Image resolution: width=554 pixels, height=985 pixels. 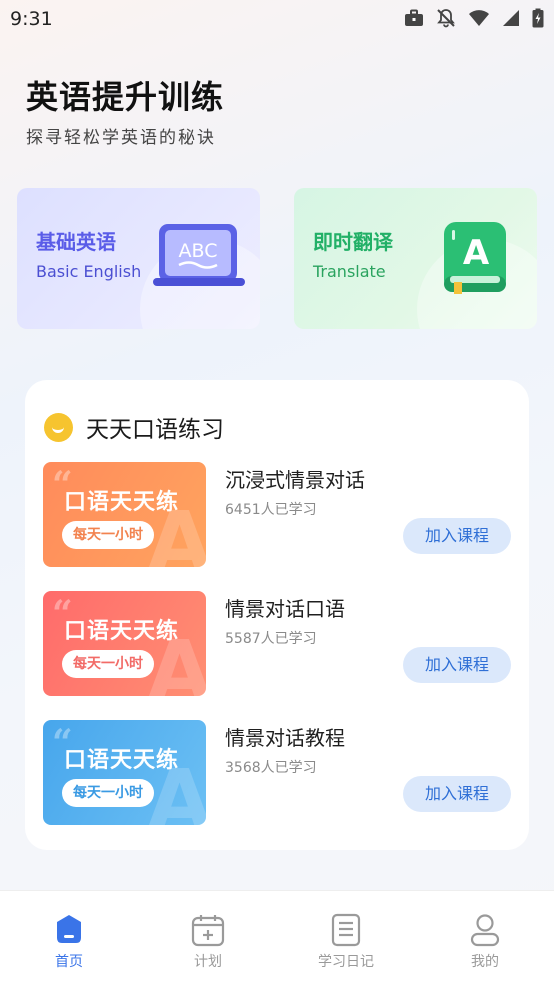 I want to click on svg-text: A, so click(x=476, y=253).